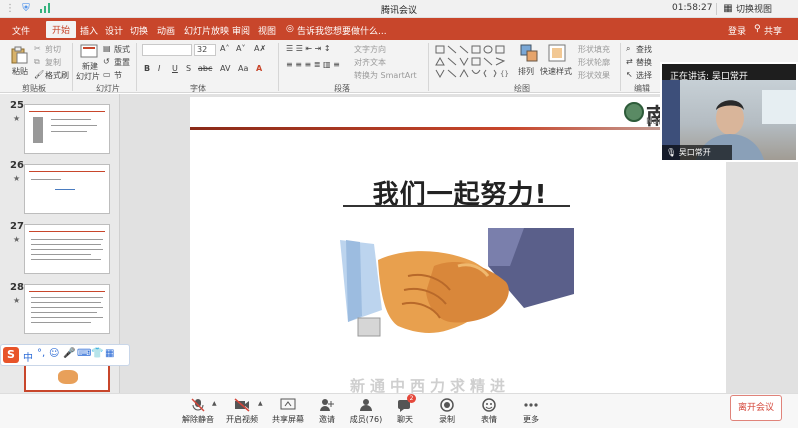 The height and width of the screenshot is (428, 798). What do you see at coordinates (385, 75) in the screenshot?
I see `smartart-button: 转换为 SmartArt` at bounding box center [385, 75].